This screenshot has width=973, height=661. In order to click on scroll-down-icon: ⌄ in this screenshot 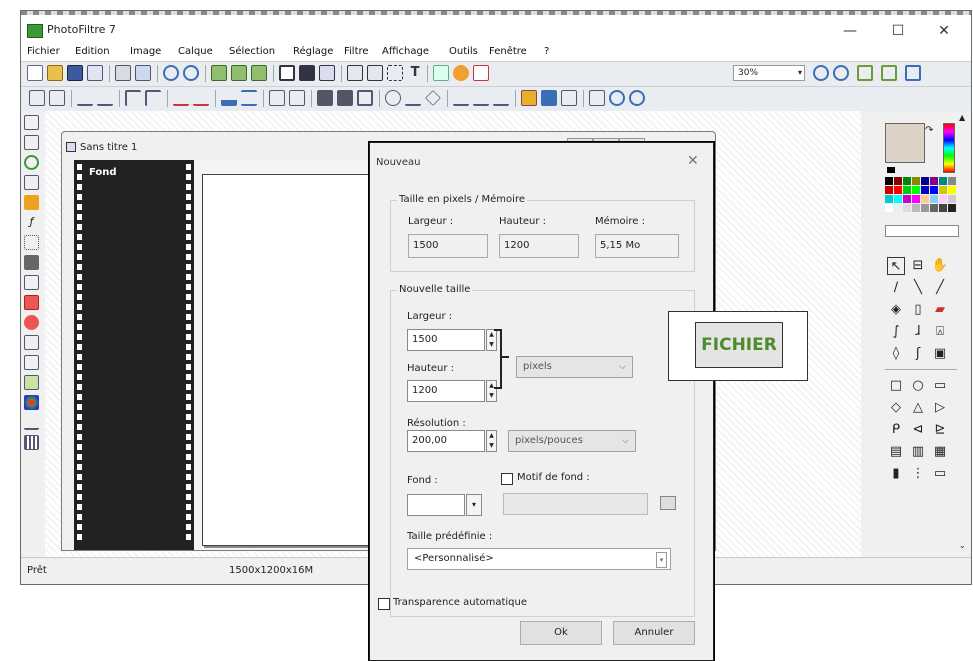, I will do `click(962, 545)`.